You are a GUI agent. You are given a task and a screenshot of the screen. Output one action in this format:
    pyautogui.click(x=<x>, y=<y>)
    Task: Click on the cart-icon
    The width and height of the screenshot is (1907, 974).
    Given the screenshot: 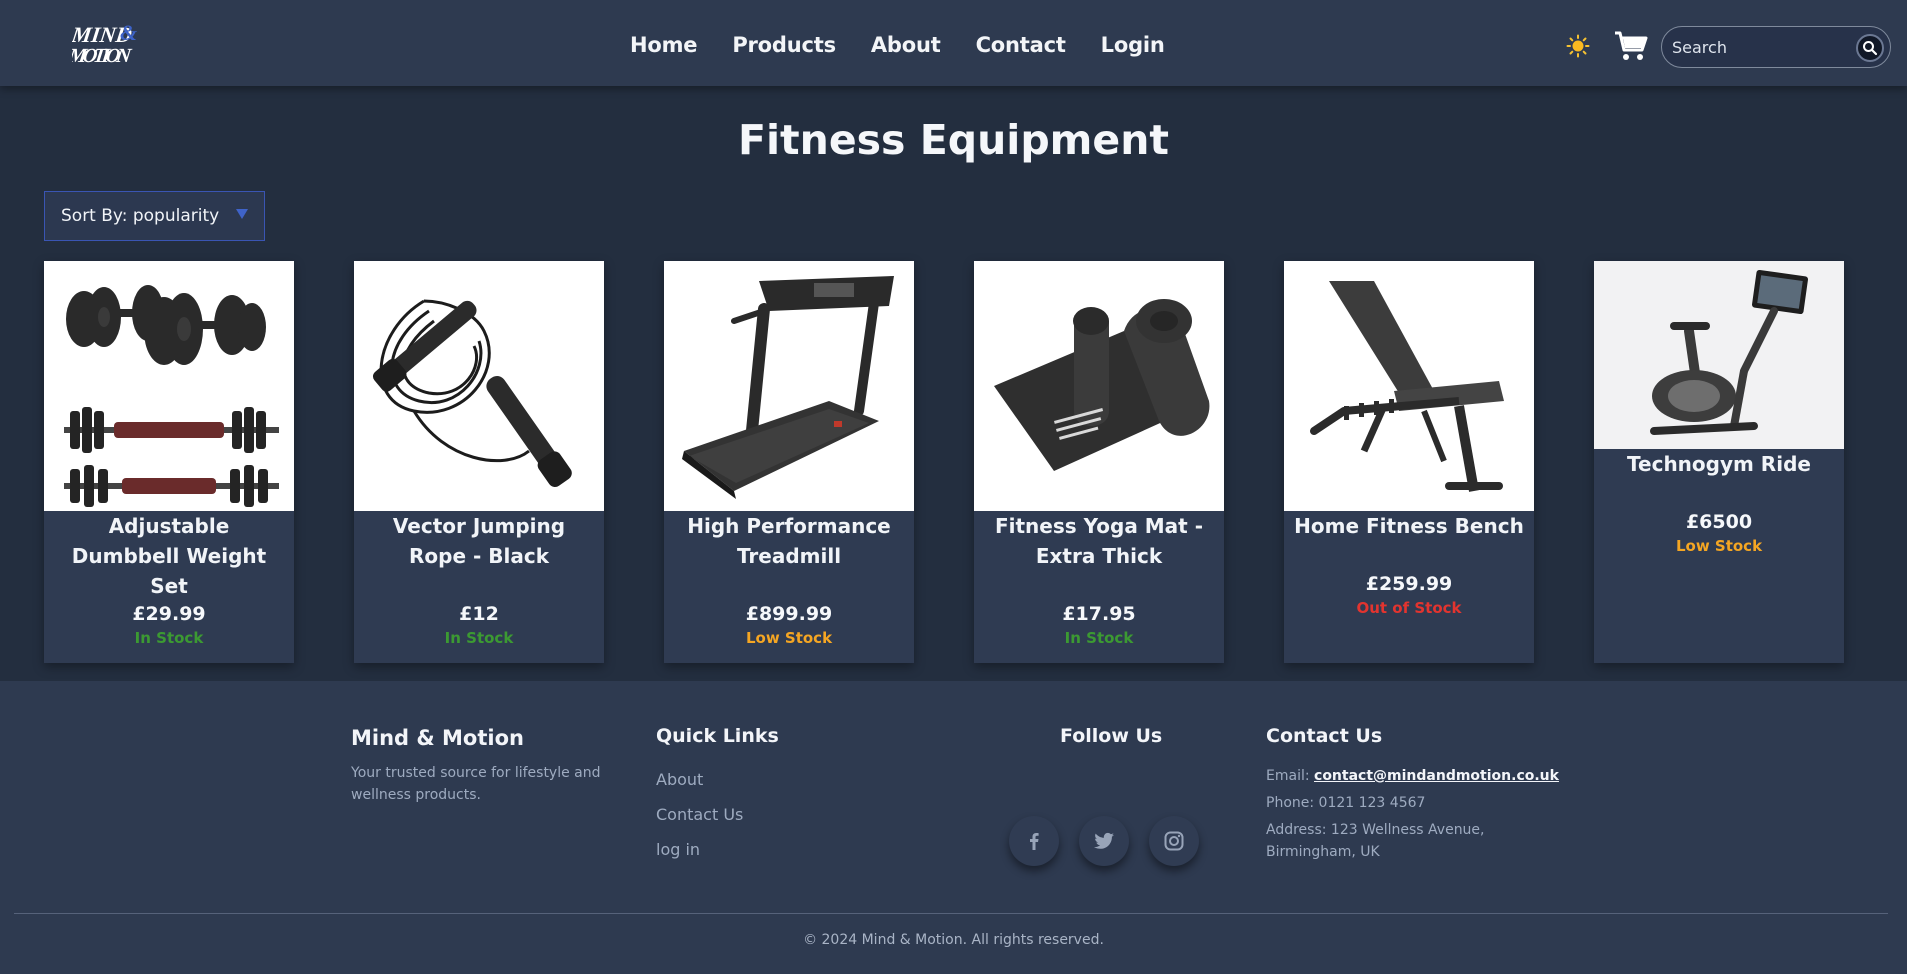 What is the action you would take?
    pyautogui.click(x=1631, y=46)
    